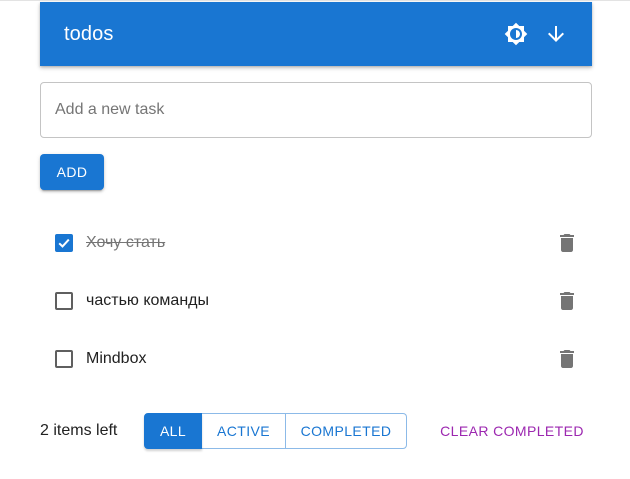  I want to click on task-text: Mindbox, so click(116, 358).